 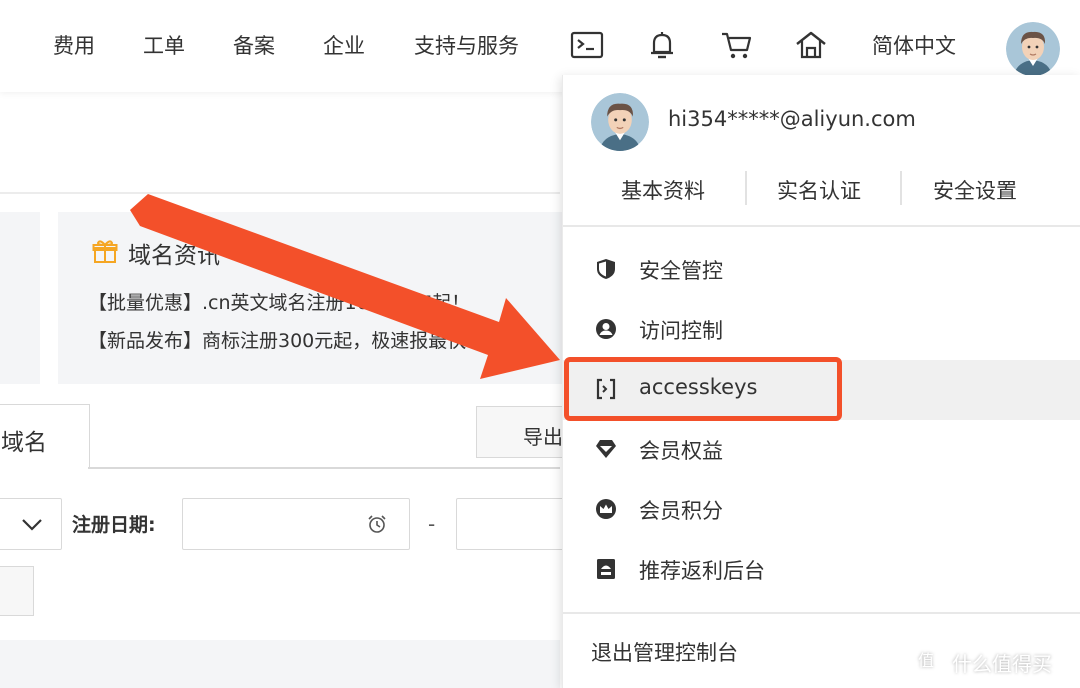 What do you see at coordinates (526, 432) in the screenshot?
I see `export-button: 导出` at bounding box center [526, 432].